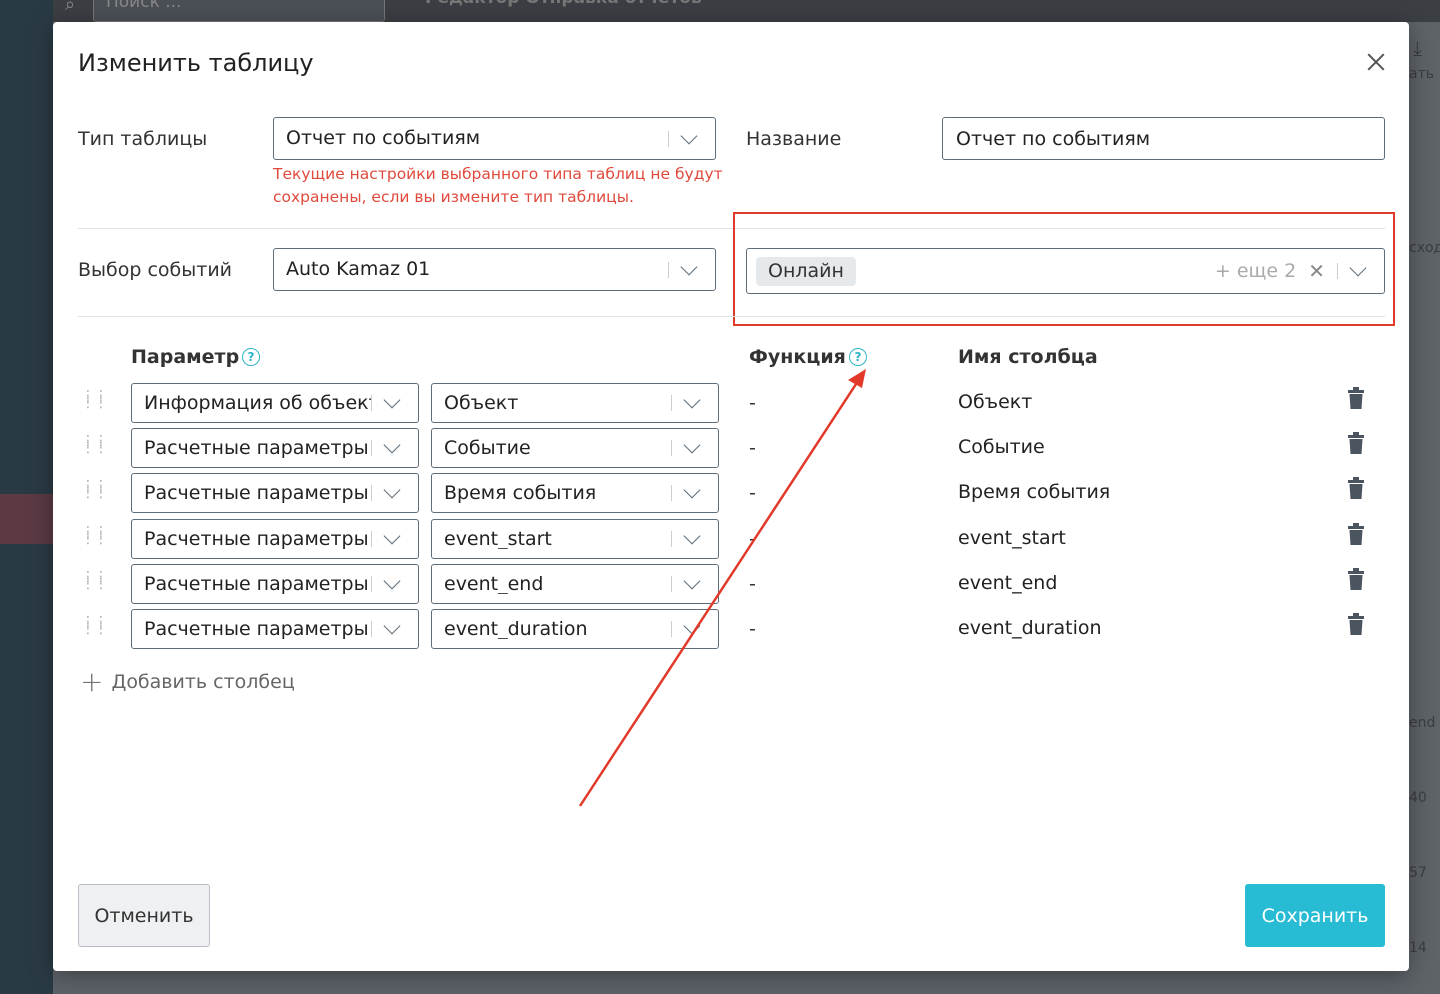  What do you see at coordinates (731, 316) in the screenshot?
I see `divider` at bounding box center [731, 316].